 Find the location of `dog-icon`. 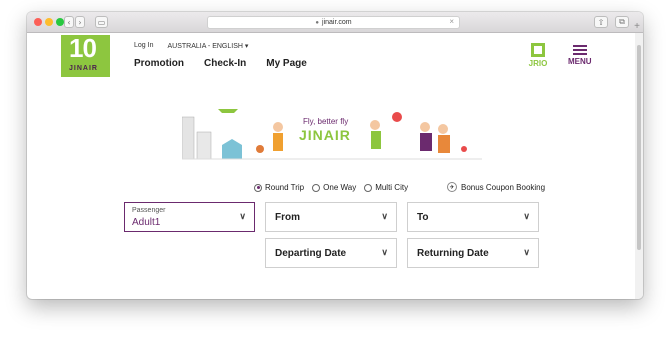

dog-icon is located at coordinates (260, 149).